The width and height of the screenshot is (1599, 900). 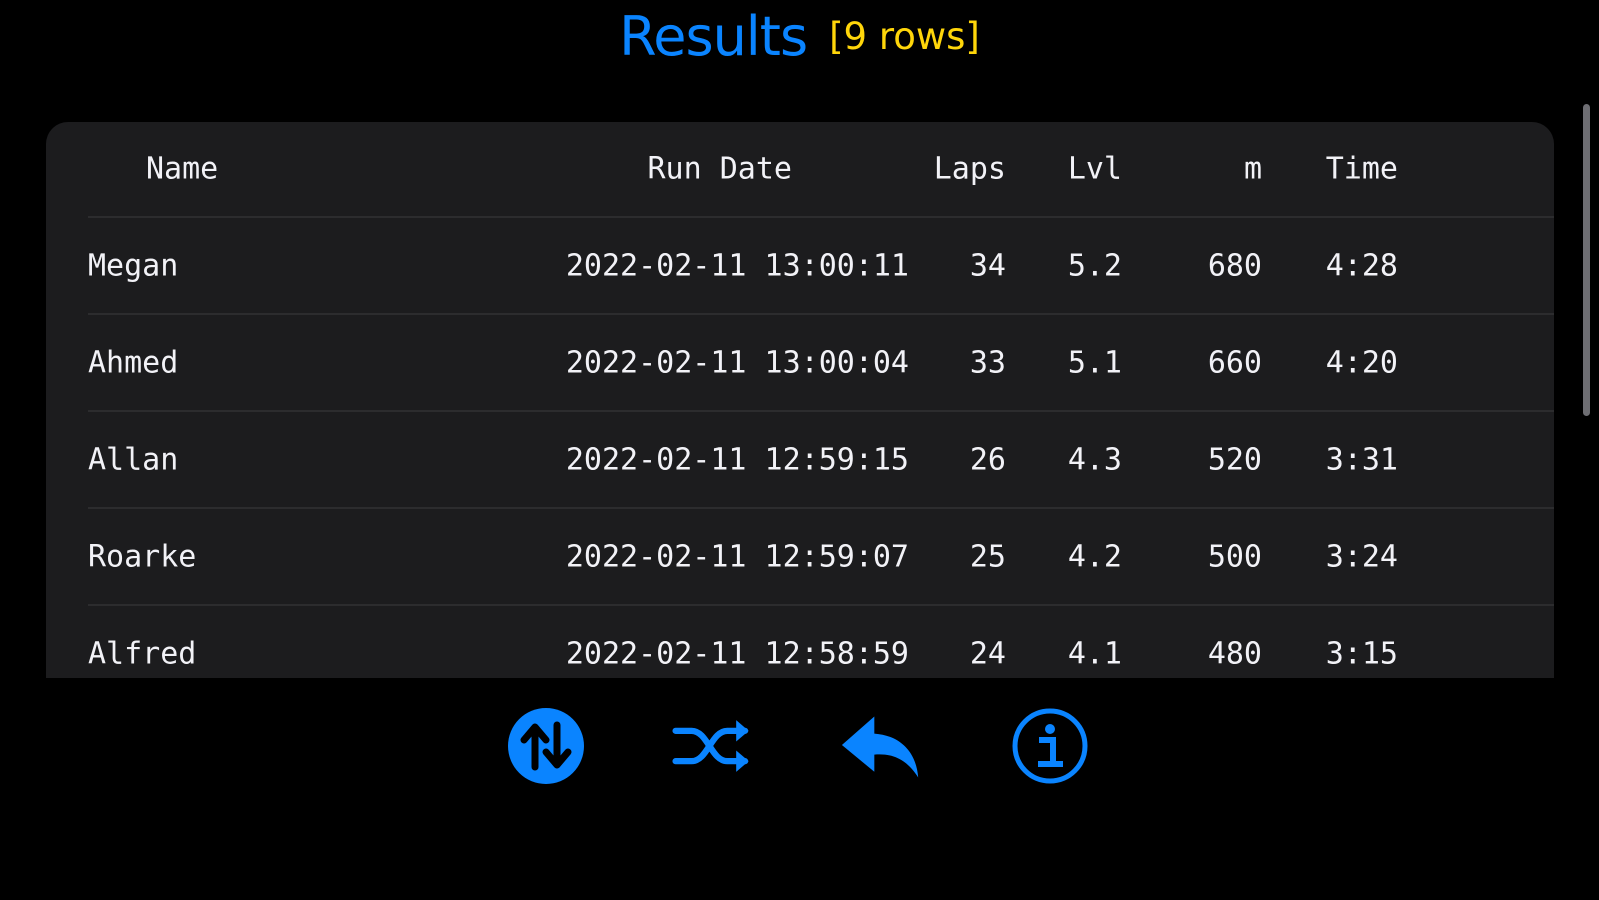 I want to click on column-header-run-date: Run Date, so click(x=720, y=169).